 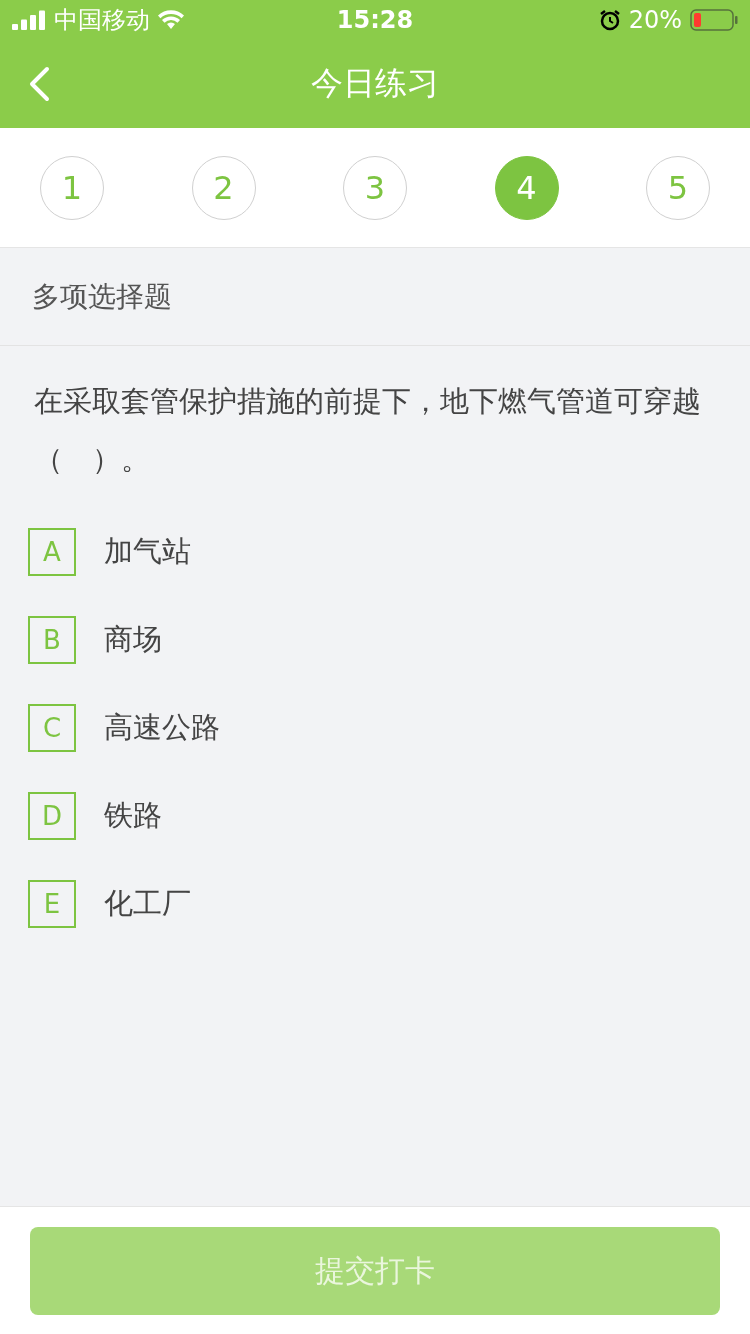 I want to click on question-number: 4, so click(x=526, y=187).